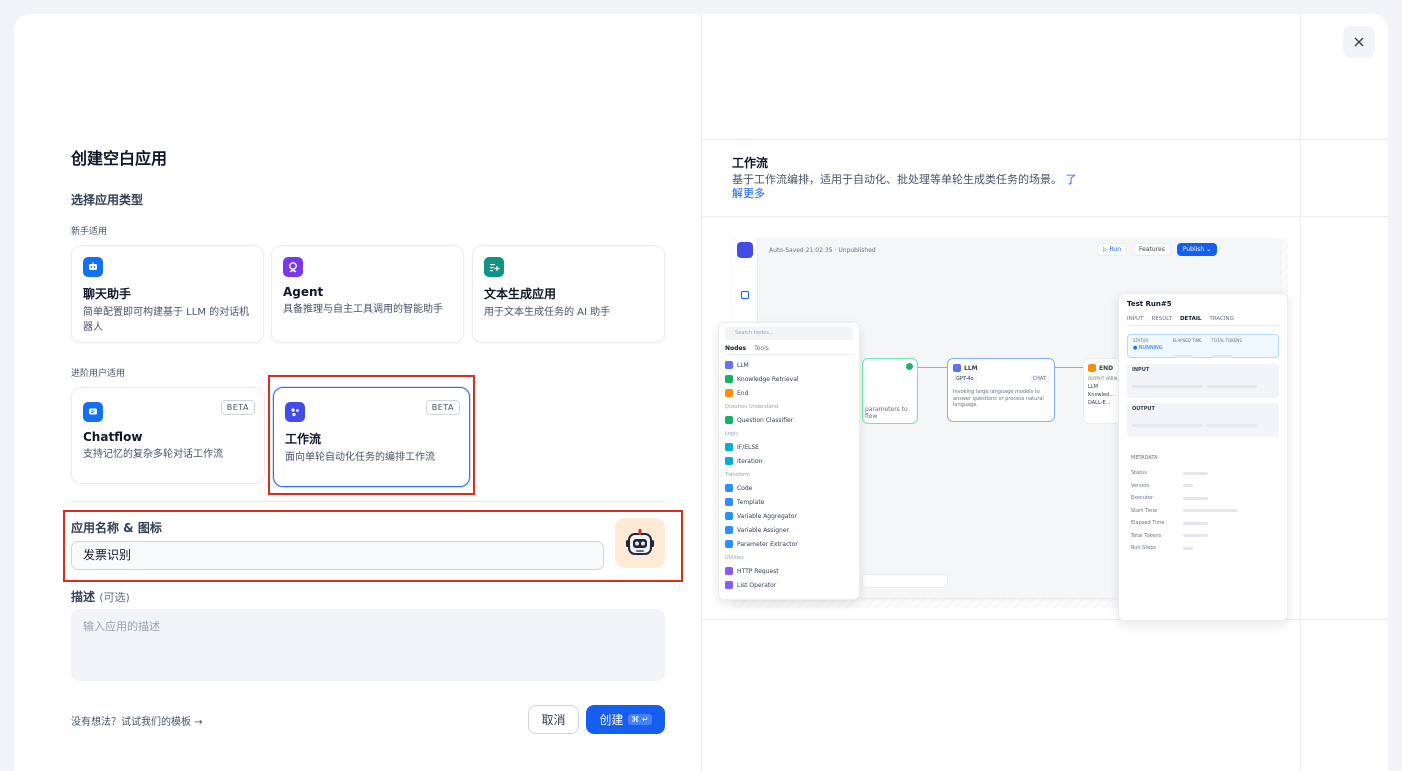 The width and height of the screenshot is (1402, 771). What do you see at coordinates (98, 374) in the screenshot?
I see `advanced-label: 进阶用户适用` at bounding box center [98, 374].